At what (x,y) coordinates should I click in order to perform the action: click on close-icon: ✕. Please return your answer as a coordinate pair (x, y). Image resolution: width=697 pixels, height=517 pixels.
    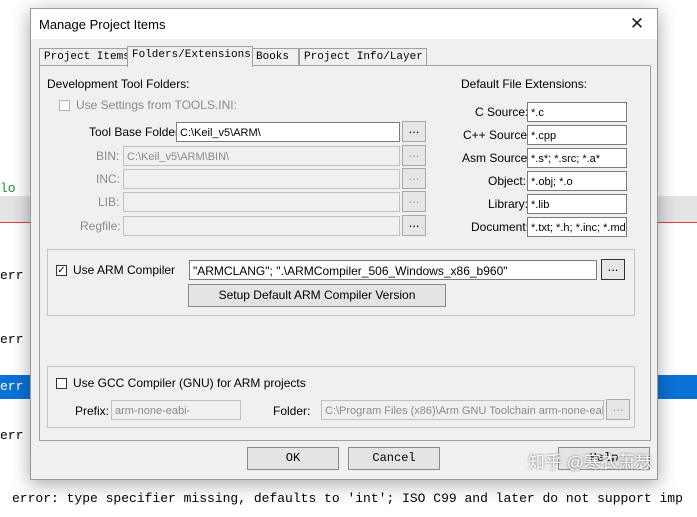
    Looking at the image, I should click on (637, 24).